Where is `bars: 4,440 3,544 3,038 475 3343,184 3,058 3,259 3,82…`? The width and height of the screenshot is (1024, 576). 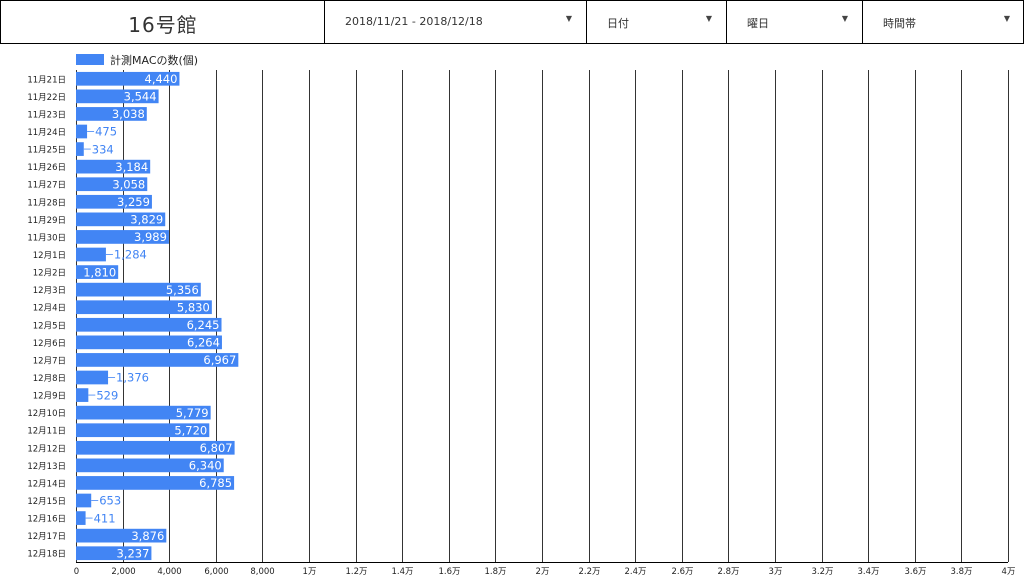 bars: 4,440 3,544 3,038 475 3343,184 3,058 3,259 3,82… is located at coordinates (157, 315).